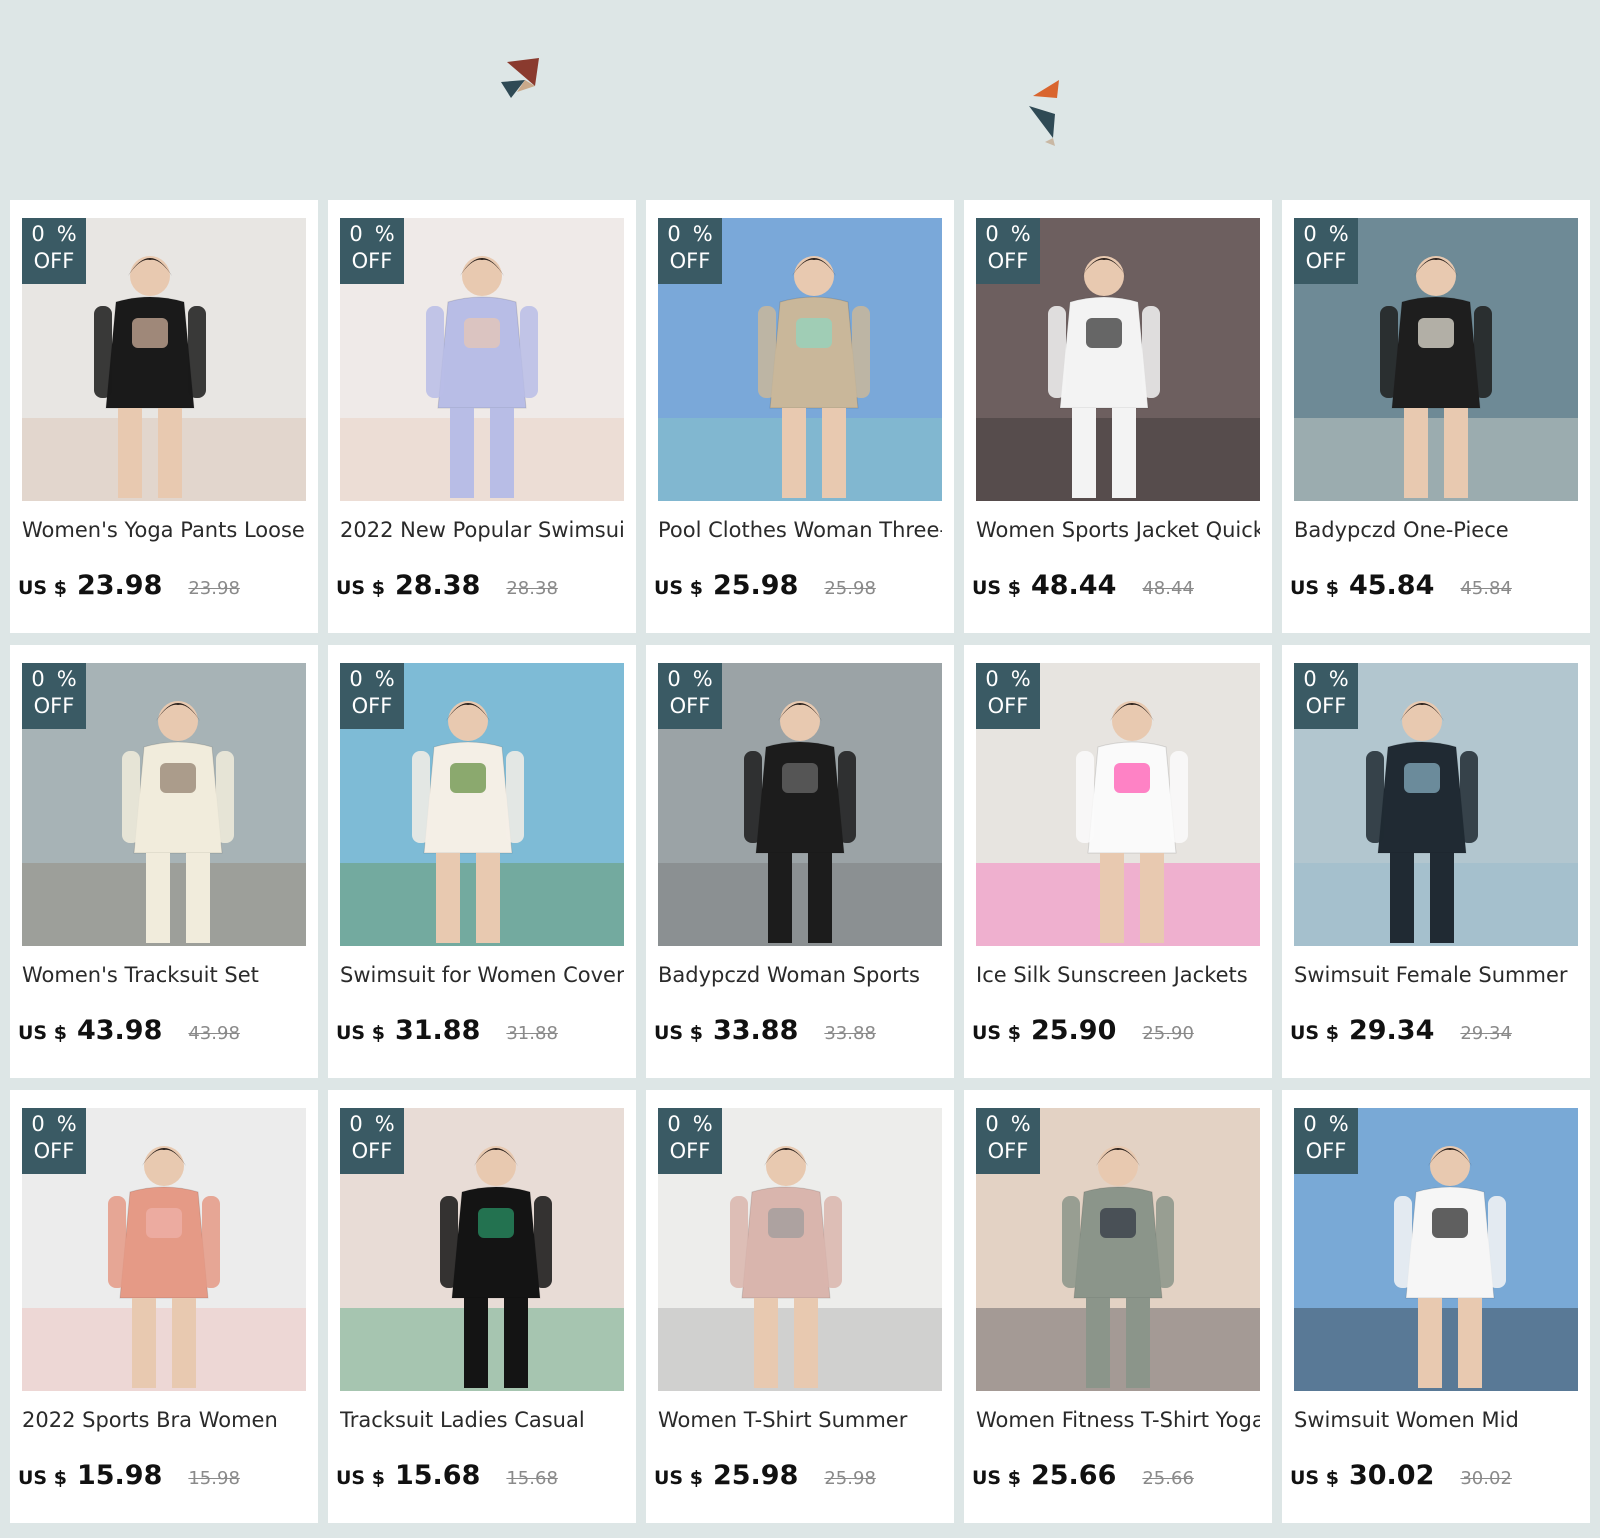 The height and width of the screenshot is (1538, 1600). Describe the element at coordinates (164, 975) in the screenshot. I see `product-title: Women's Tracksuit Set` at that location.